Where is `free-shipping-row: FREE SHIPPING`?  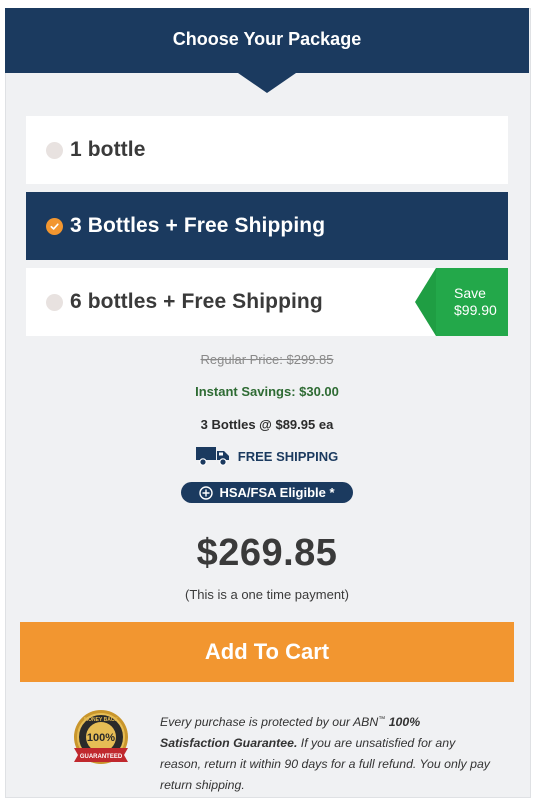 free-shipping-row: FREE SHIPPING is located at coordinates (267, 456).